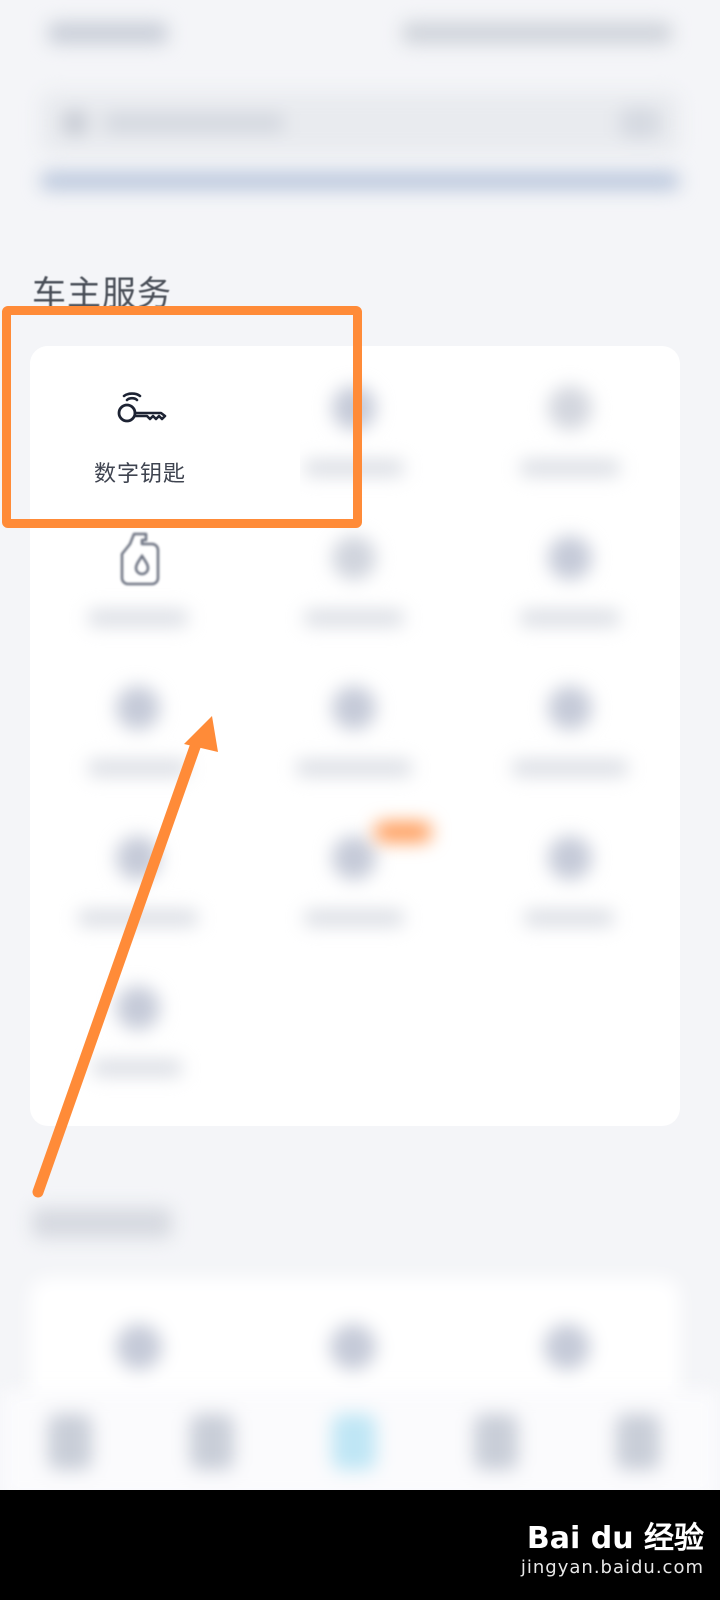 This screenshot has height=1600, width=720. Describe the element at coordinates (354, 1442) in the screenshot. I see `tab-center-icon` at that location.